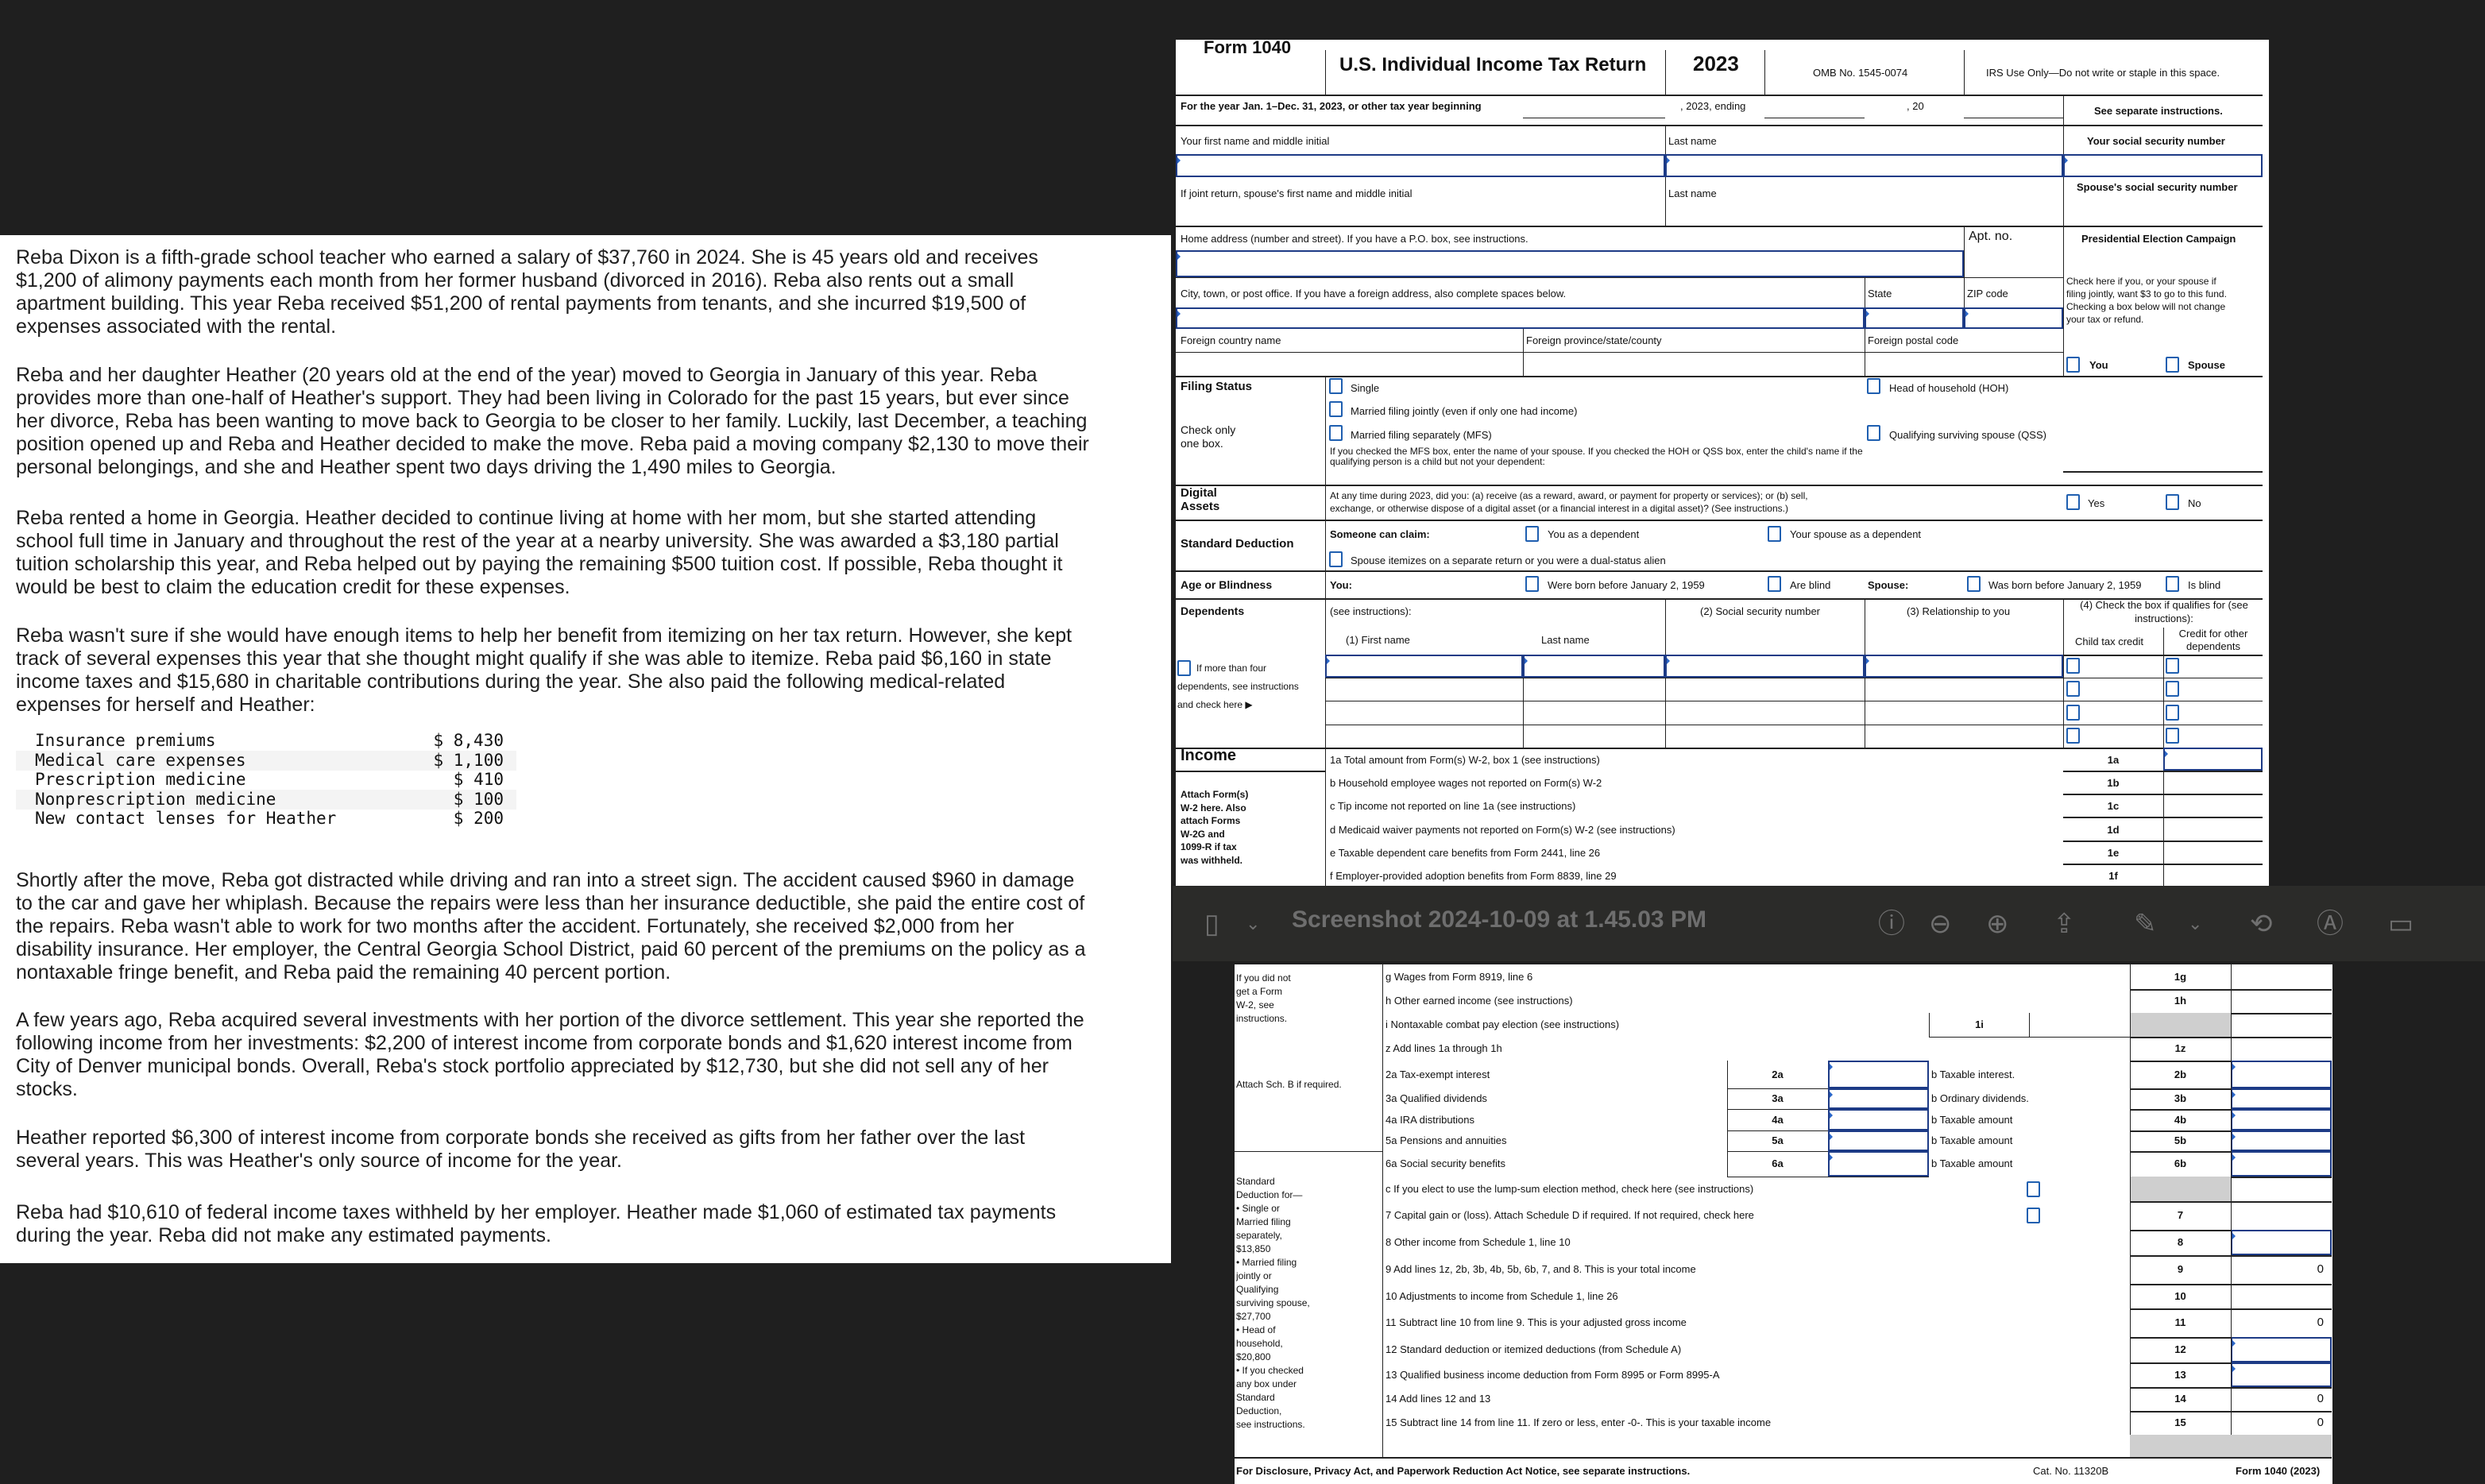  What do you see at coordinates (1200, 507) in the screenshot?
I see `form-label: Assets` at bounding box center [1200, 507].